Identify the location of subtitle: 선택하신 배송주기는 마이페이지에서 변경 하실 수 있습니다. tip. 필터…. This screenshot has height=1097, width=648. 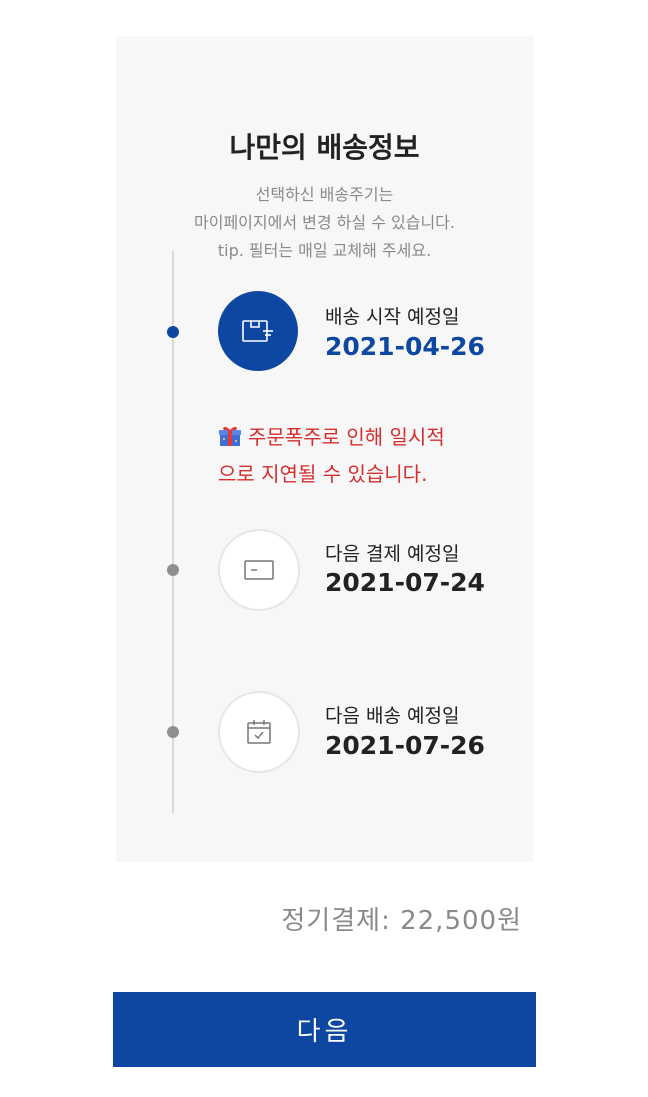
(324, 223).